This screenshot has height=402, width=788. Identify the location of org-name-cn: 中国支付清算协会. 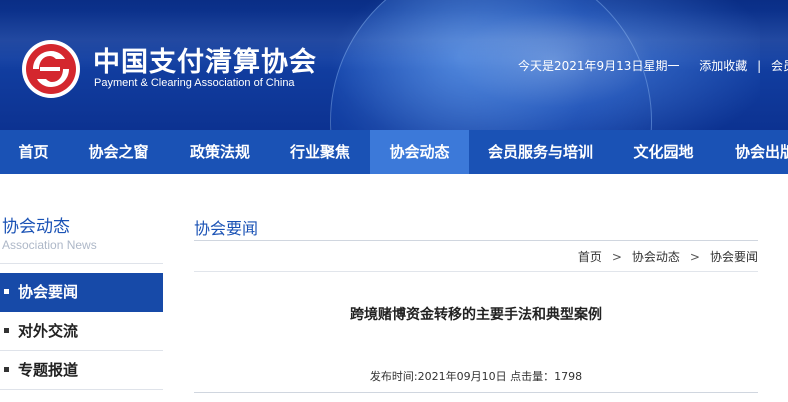
(205, 62).